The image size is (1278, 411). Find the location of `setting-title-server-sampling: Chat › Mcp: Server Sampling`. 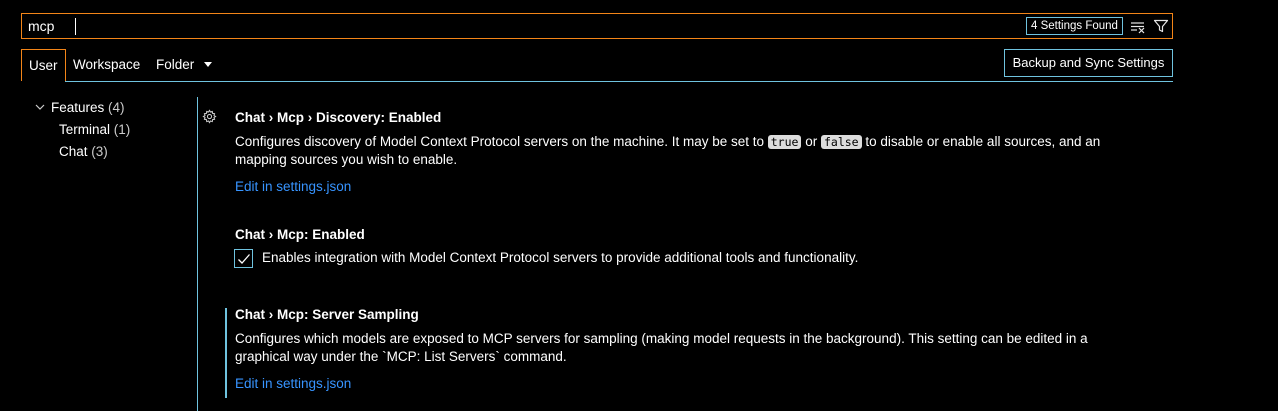

setting-title-server-sampling: Chat › Mcp: Server Sampling is located at coordinates (327, 314).